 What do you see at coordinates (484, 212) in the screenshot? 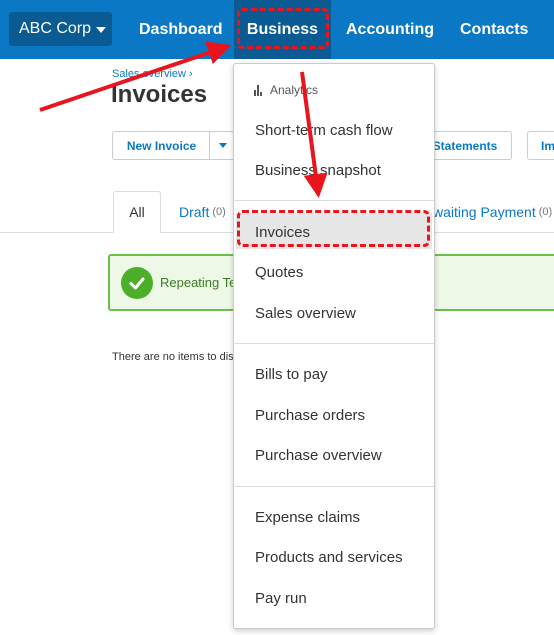
I see `tab-awaiting-label: waiting Payment` at bounding box center [484, 212].